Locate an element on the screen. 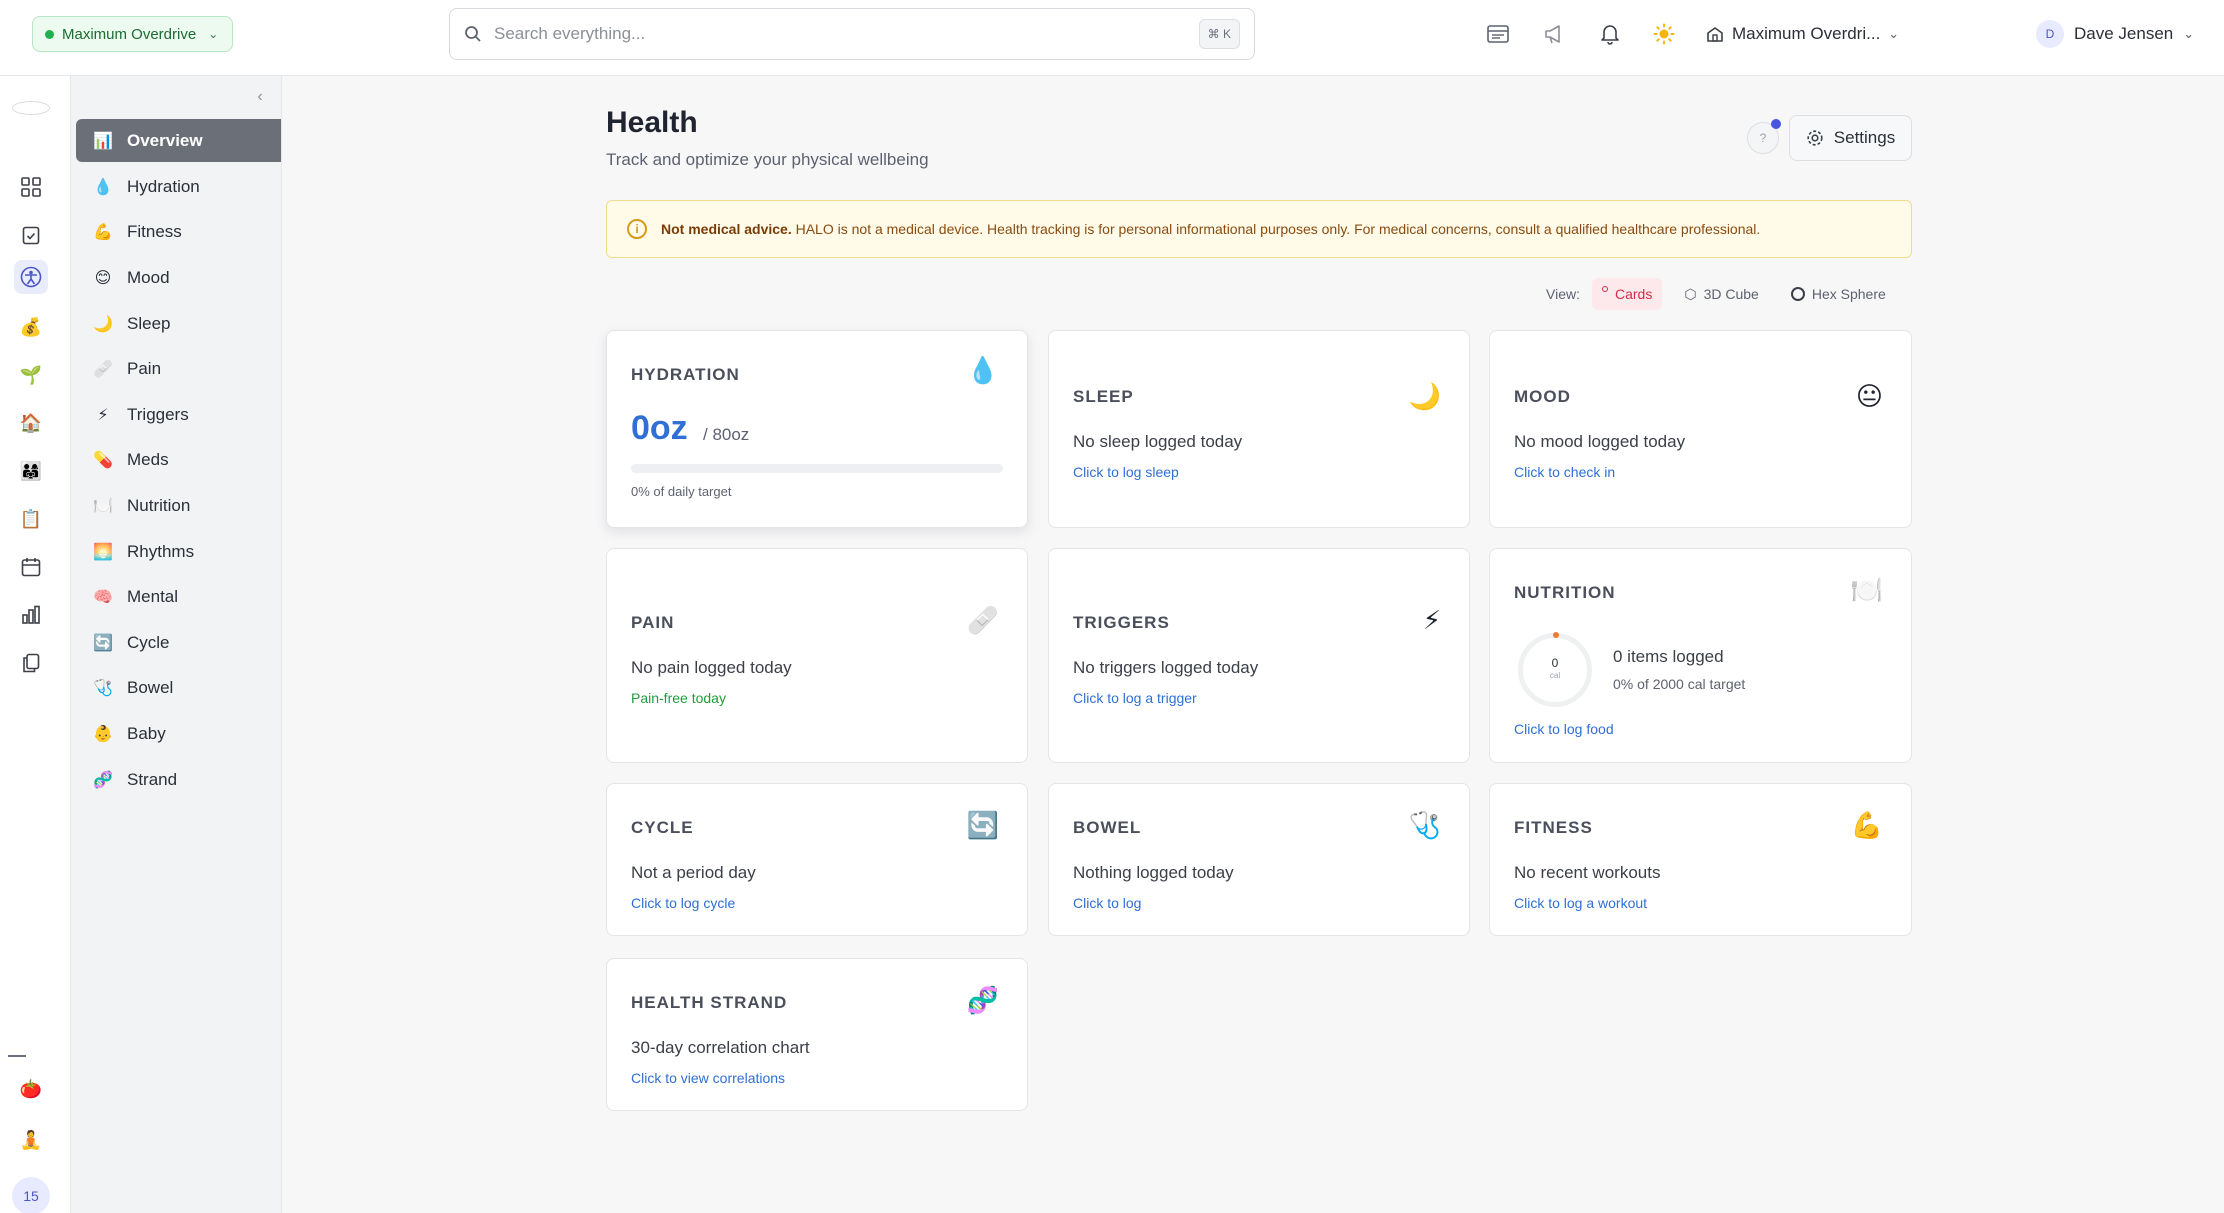 The image size is (2224, 1213). settings-button: Settings is located at coordinates (1850, 138).